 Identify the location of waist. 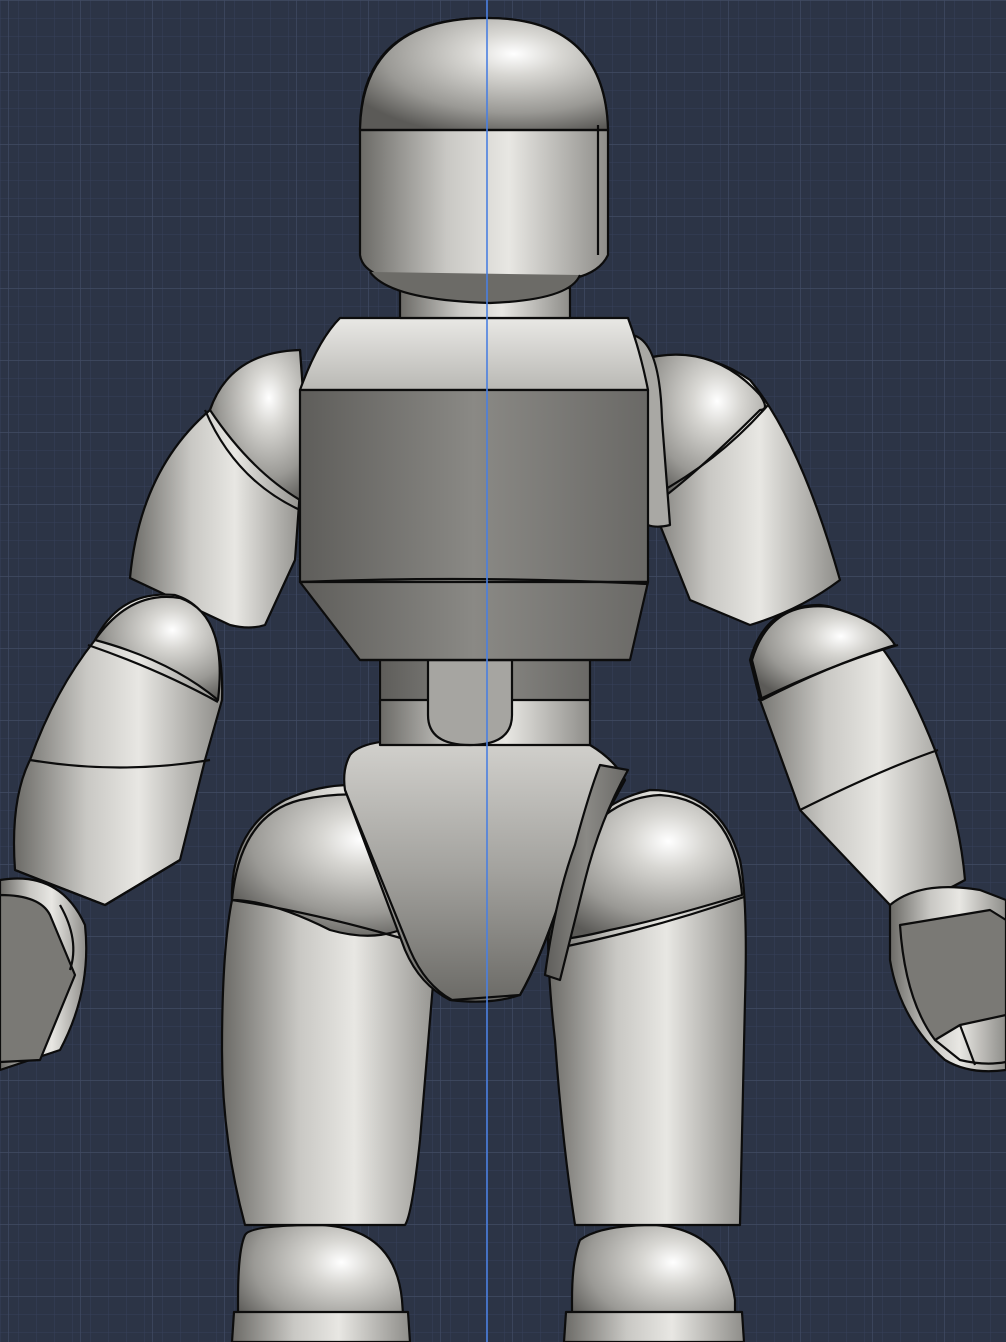
(485, 700).